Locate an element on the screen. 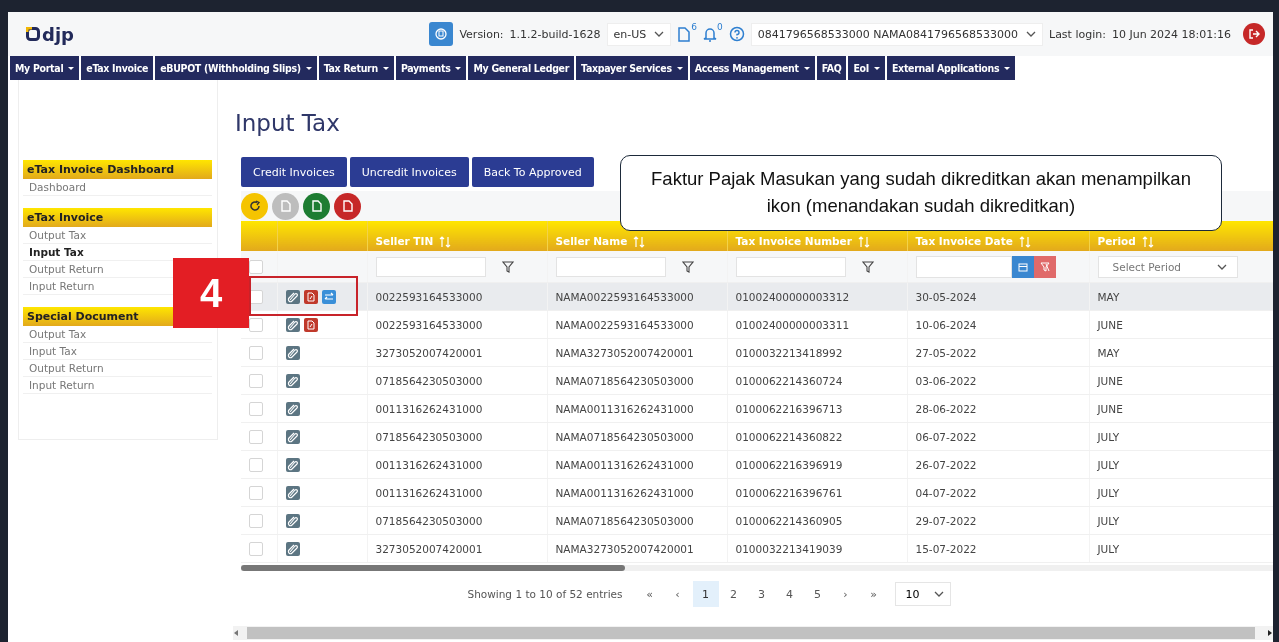 The height and width of the screenshot is (642, 1279). nav-menu-item: External Applications is located at coordinates (951, 68).